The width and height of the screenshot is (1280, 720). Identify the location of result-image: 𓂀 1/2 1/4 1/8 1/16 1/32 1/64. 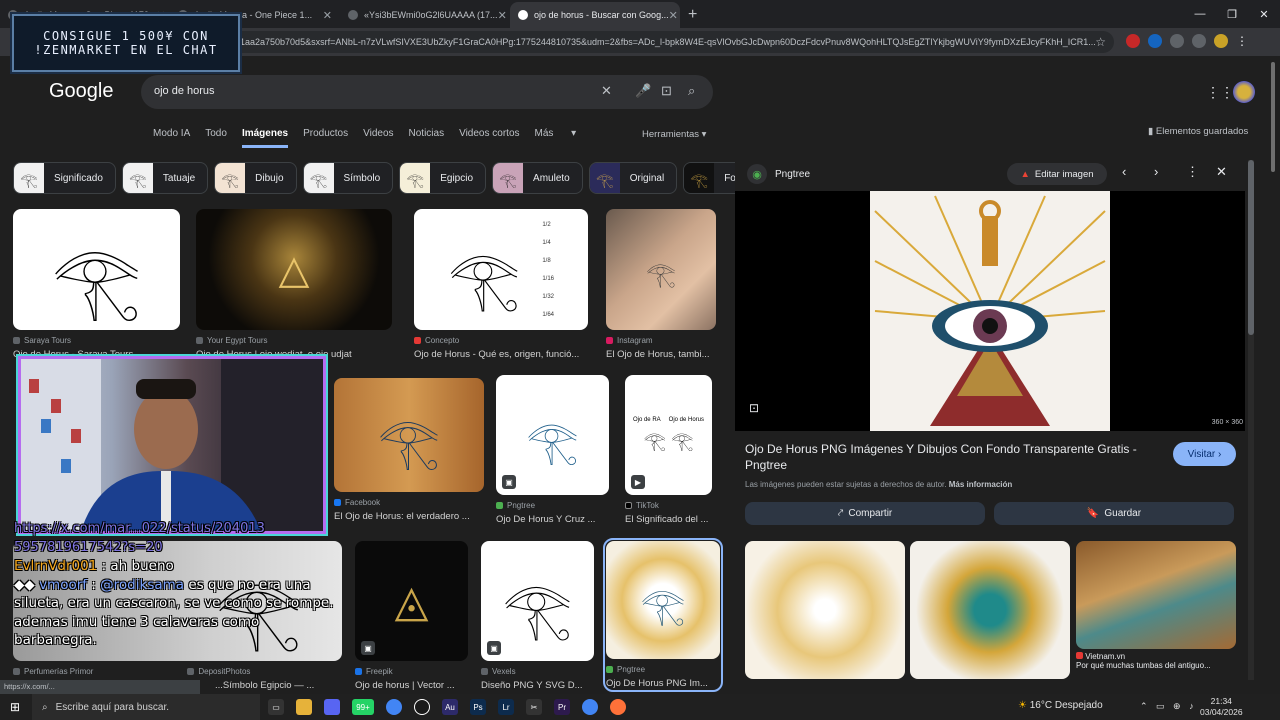
(501, 269).